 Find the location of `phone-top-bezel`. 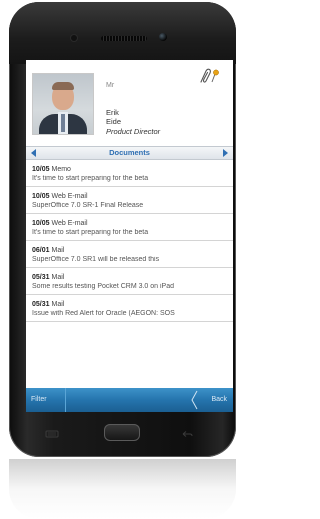

phone-top-bezel is located at coordinates (122, 33).